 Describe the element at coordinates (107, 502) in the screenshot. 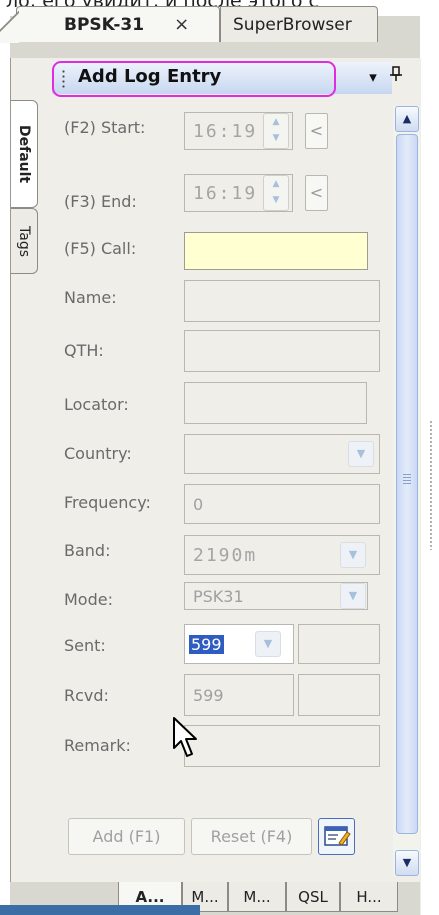

I see `frequency-label: Frequency:` at that location.